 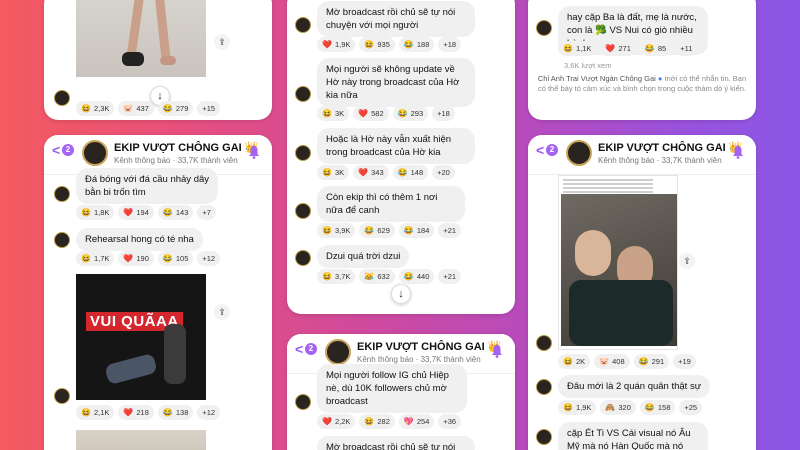 What do you see at coordinates (619, 270) in the screenshot?
I see `screenshot-photo` at bounding box center [619, 270].